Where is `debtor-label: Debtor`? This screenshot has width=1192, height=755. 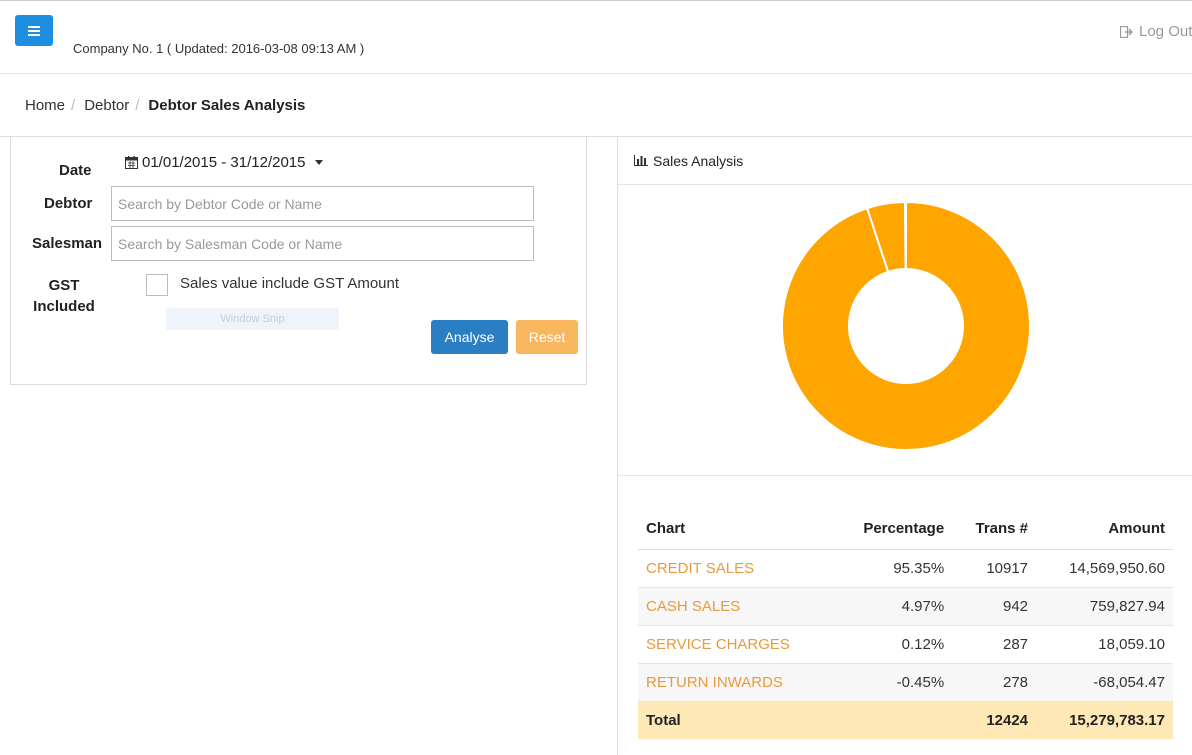
debtor-label: Debtor is located at coordinates (68, 203).